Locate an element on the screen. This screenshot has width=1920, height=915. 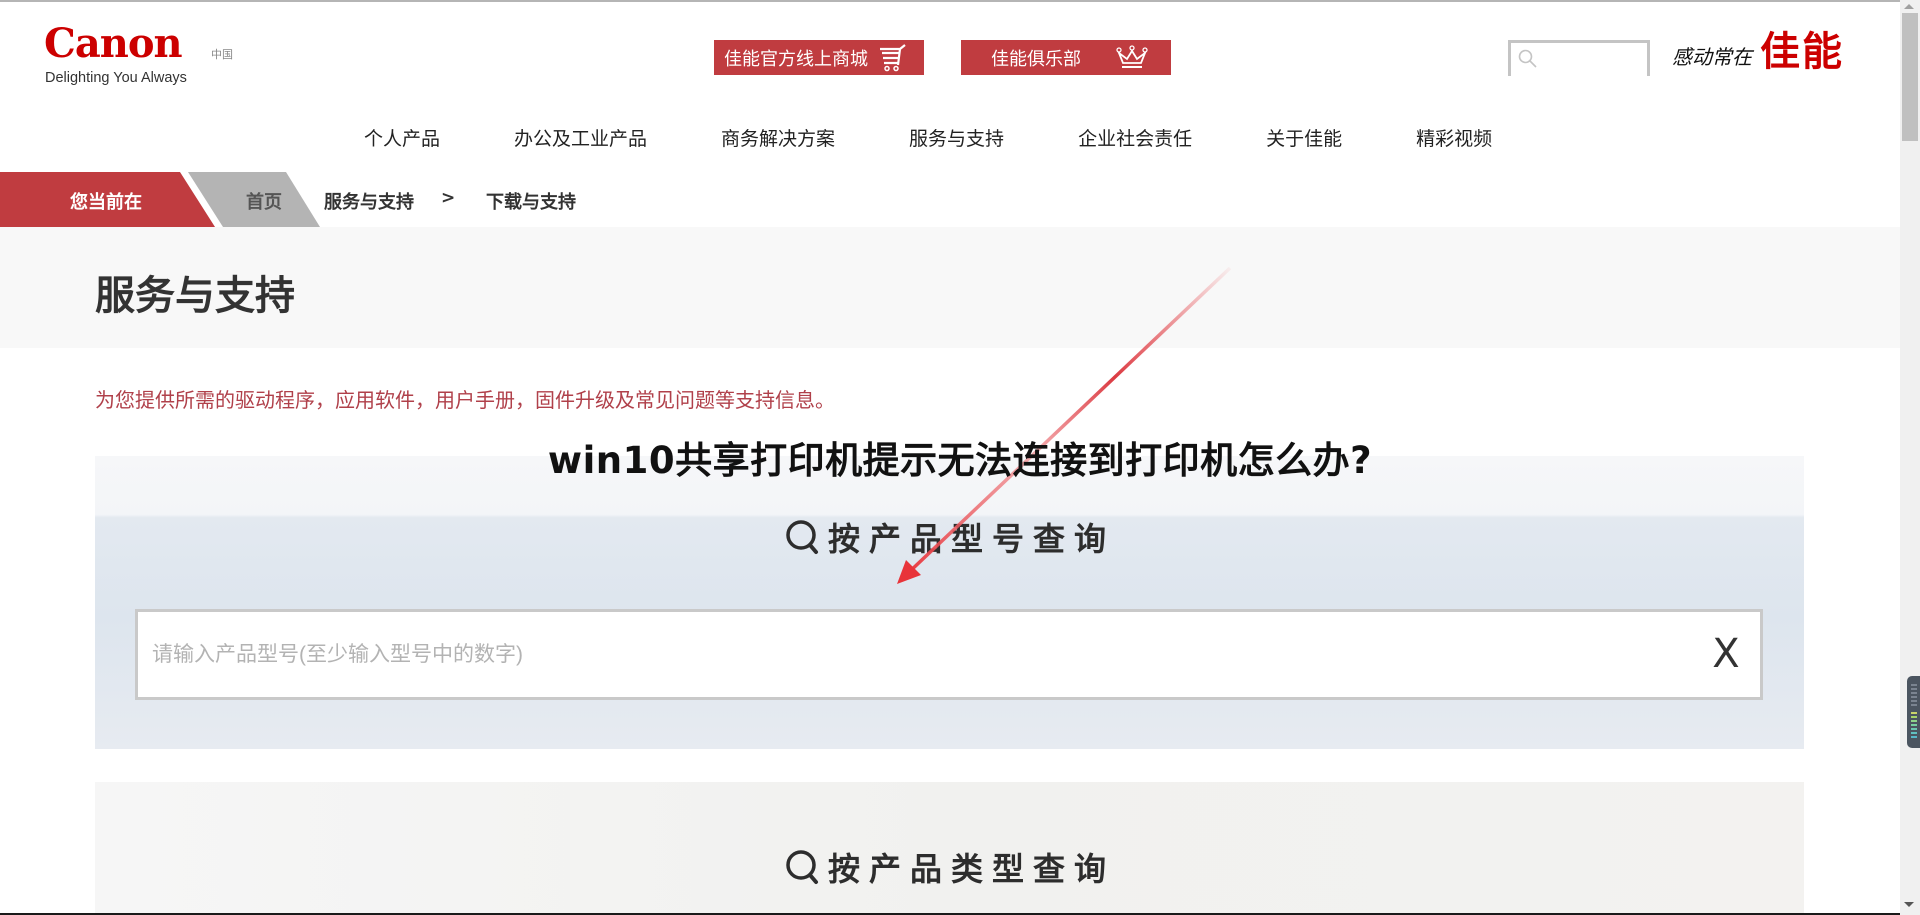
header-search-box is located at coordinates (1579, 58).